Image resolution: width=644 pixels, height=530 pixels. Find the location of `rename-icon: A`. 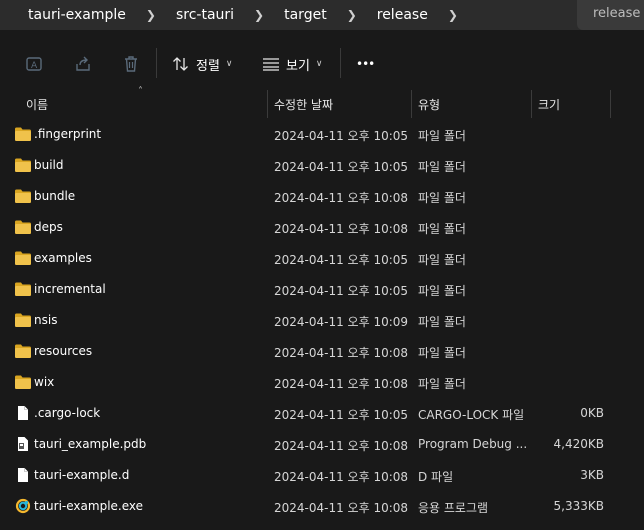

rename-icon: A is located at coordinates (34, 64).